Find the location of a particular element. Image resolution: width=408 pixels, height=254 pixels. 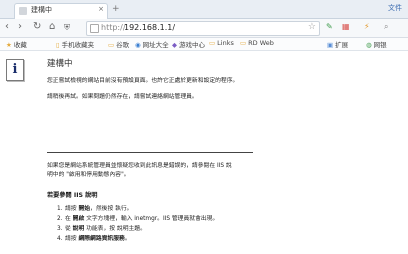

paragraph-admin-line1: 如果您是網站系統管理員並懷疑您收到此訊息是錯誤的，請參閱在 IIS 說 is located at coordinates (139, 166).